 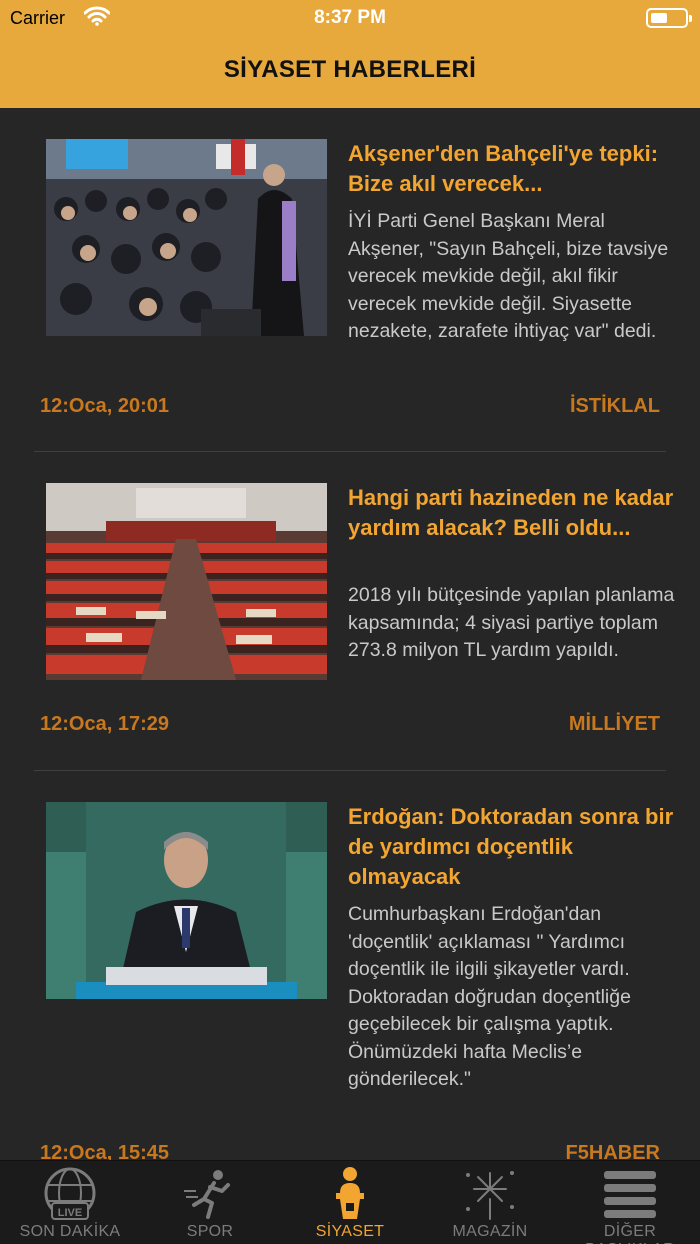 I want to click on tab-label: SİYASET, so click(x=350, y=1231).